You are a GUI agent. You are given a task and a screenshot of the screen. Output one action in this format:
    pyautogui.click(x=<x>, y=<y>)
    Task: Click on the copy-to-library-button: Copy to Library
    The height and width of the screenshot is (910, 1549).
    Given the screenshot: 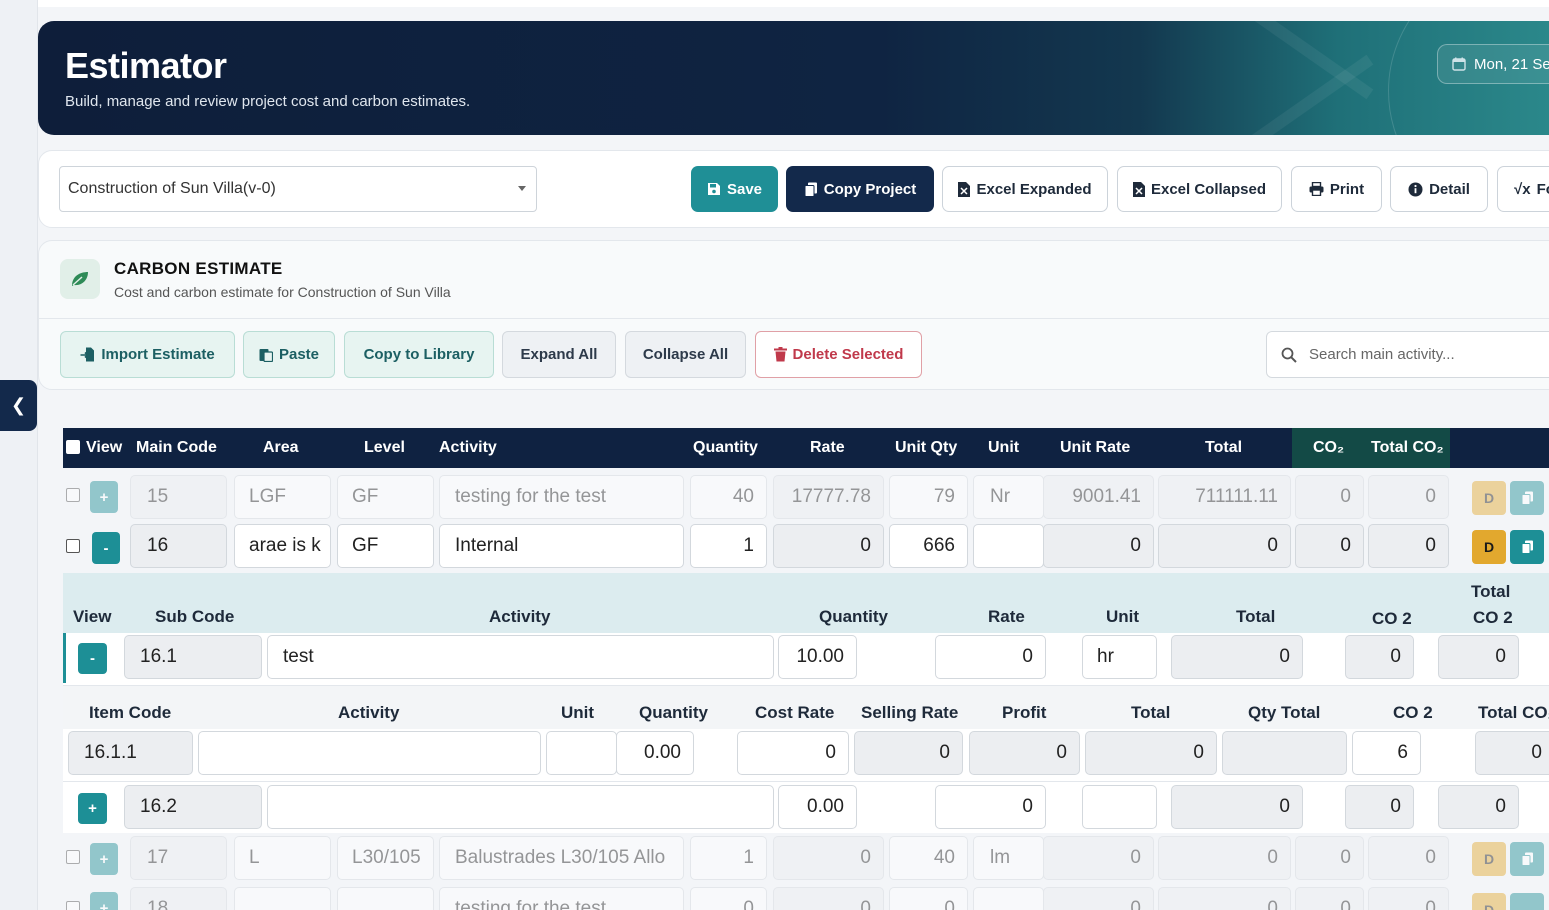 What is the action you would take?
    pyautogui.click(x=419, y=354)
    